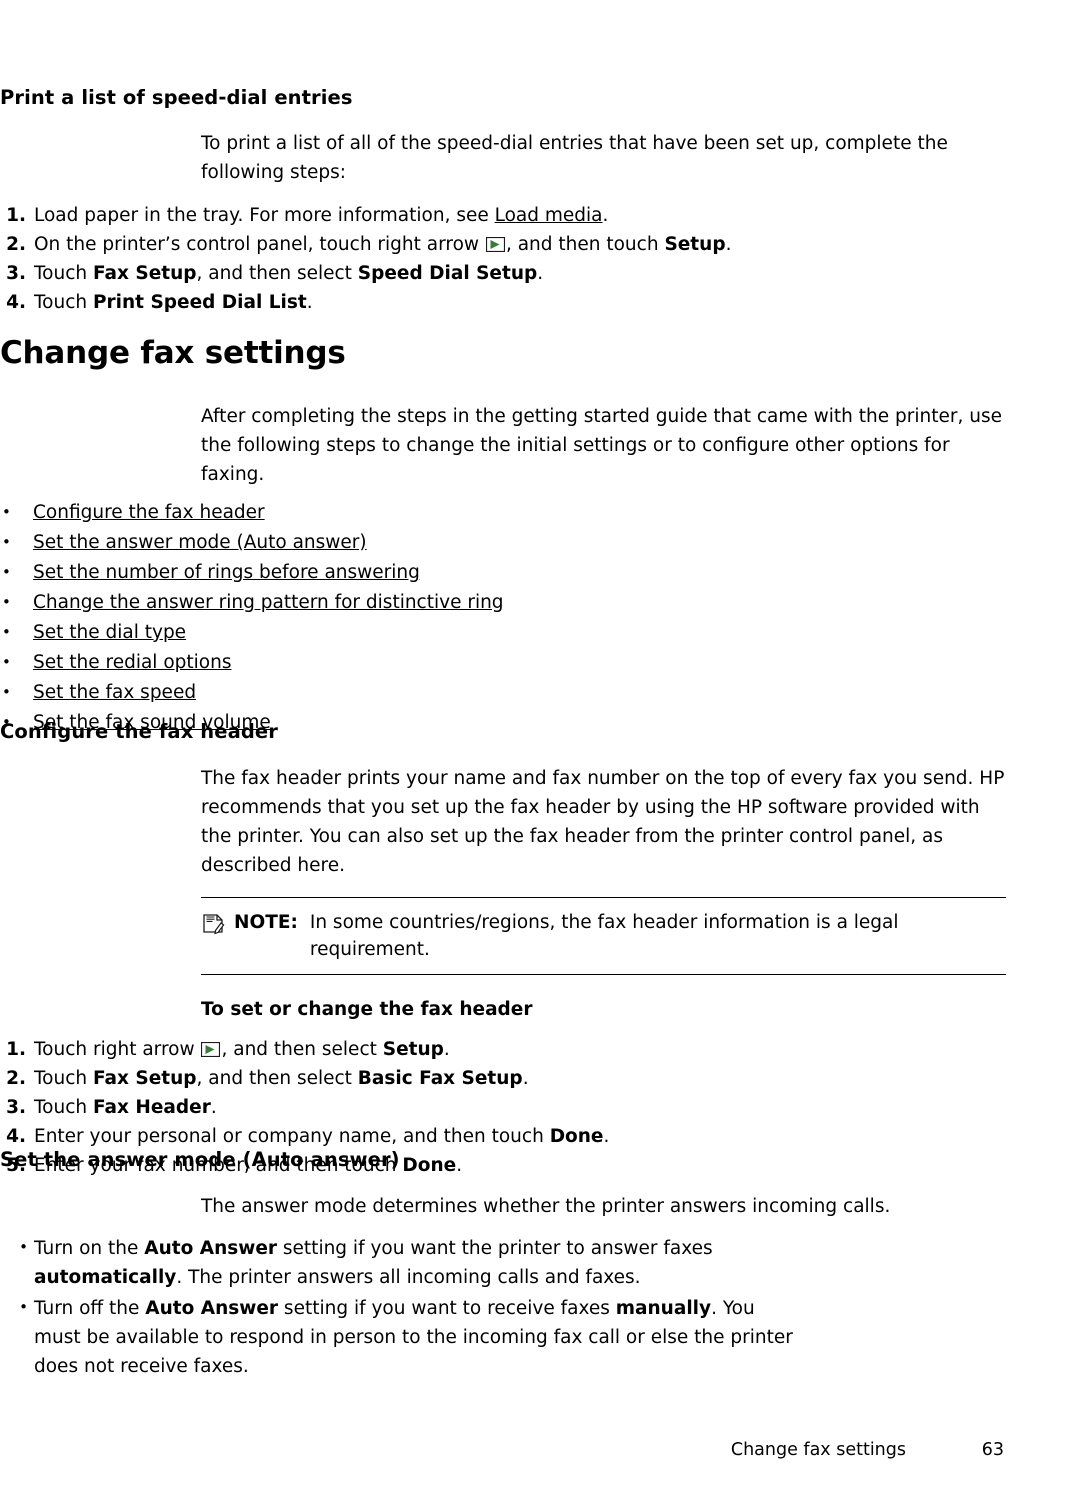  I want to click on step-text-bold: Fax Header, so click(151, 1107).